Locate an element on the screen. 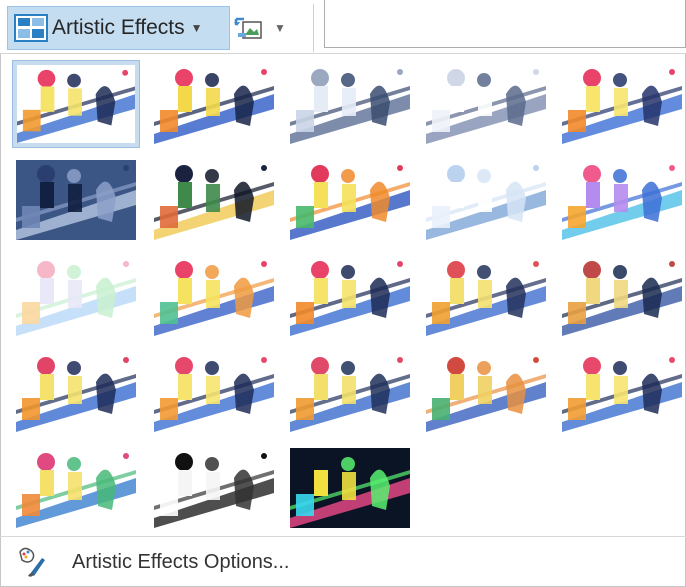 The image size is (686, 587). picture-layout-icon is located at coordinates (248, 28).